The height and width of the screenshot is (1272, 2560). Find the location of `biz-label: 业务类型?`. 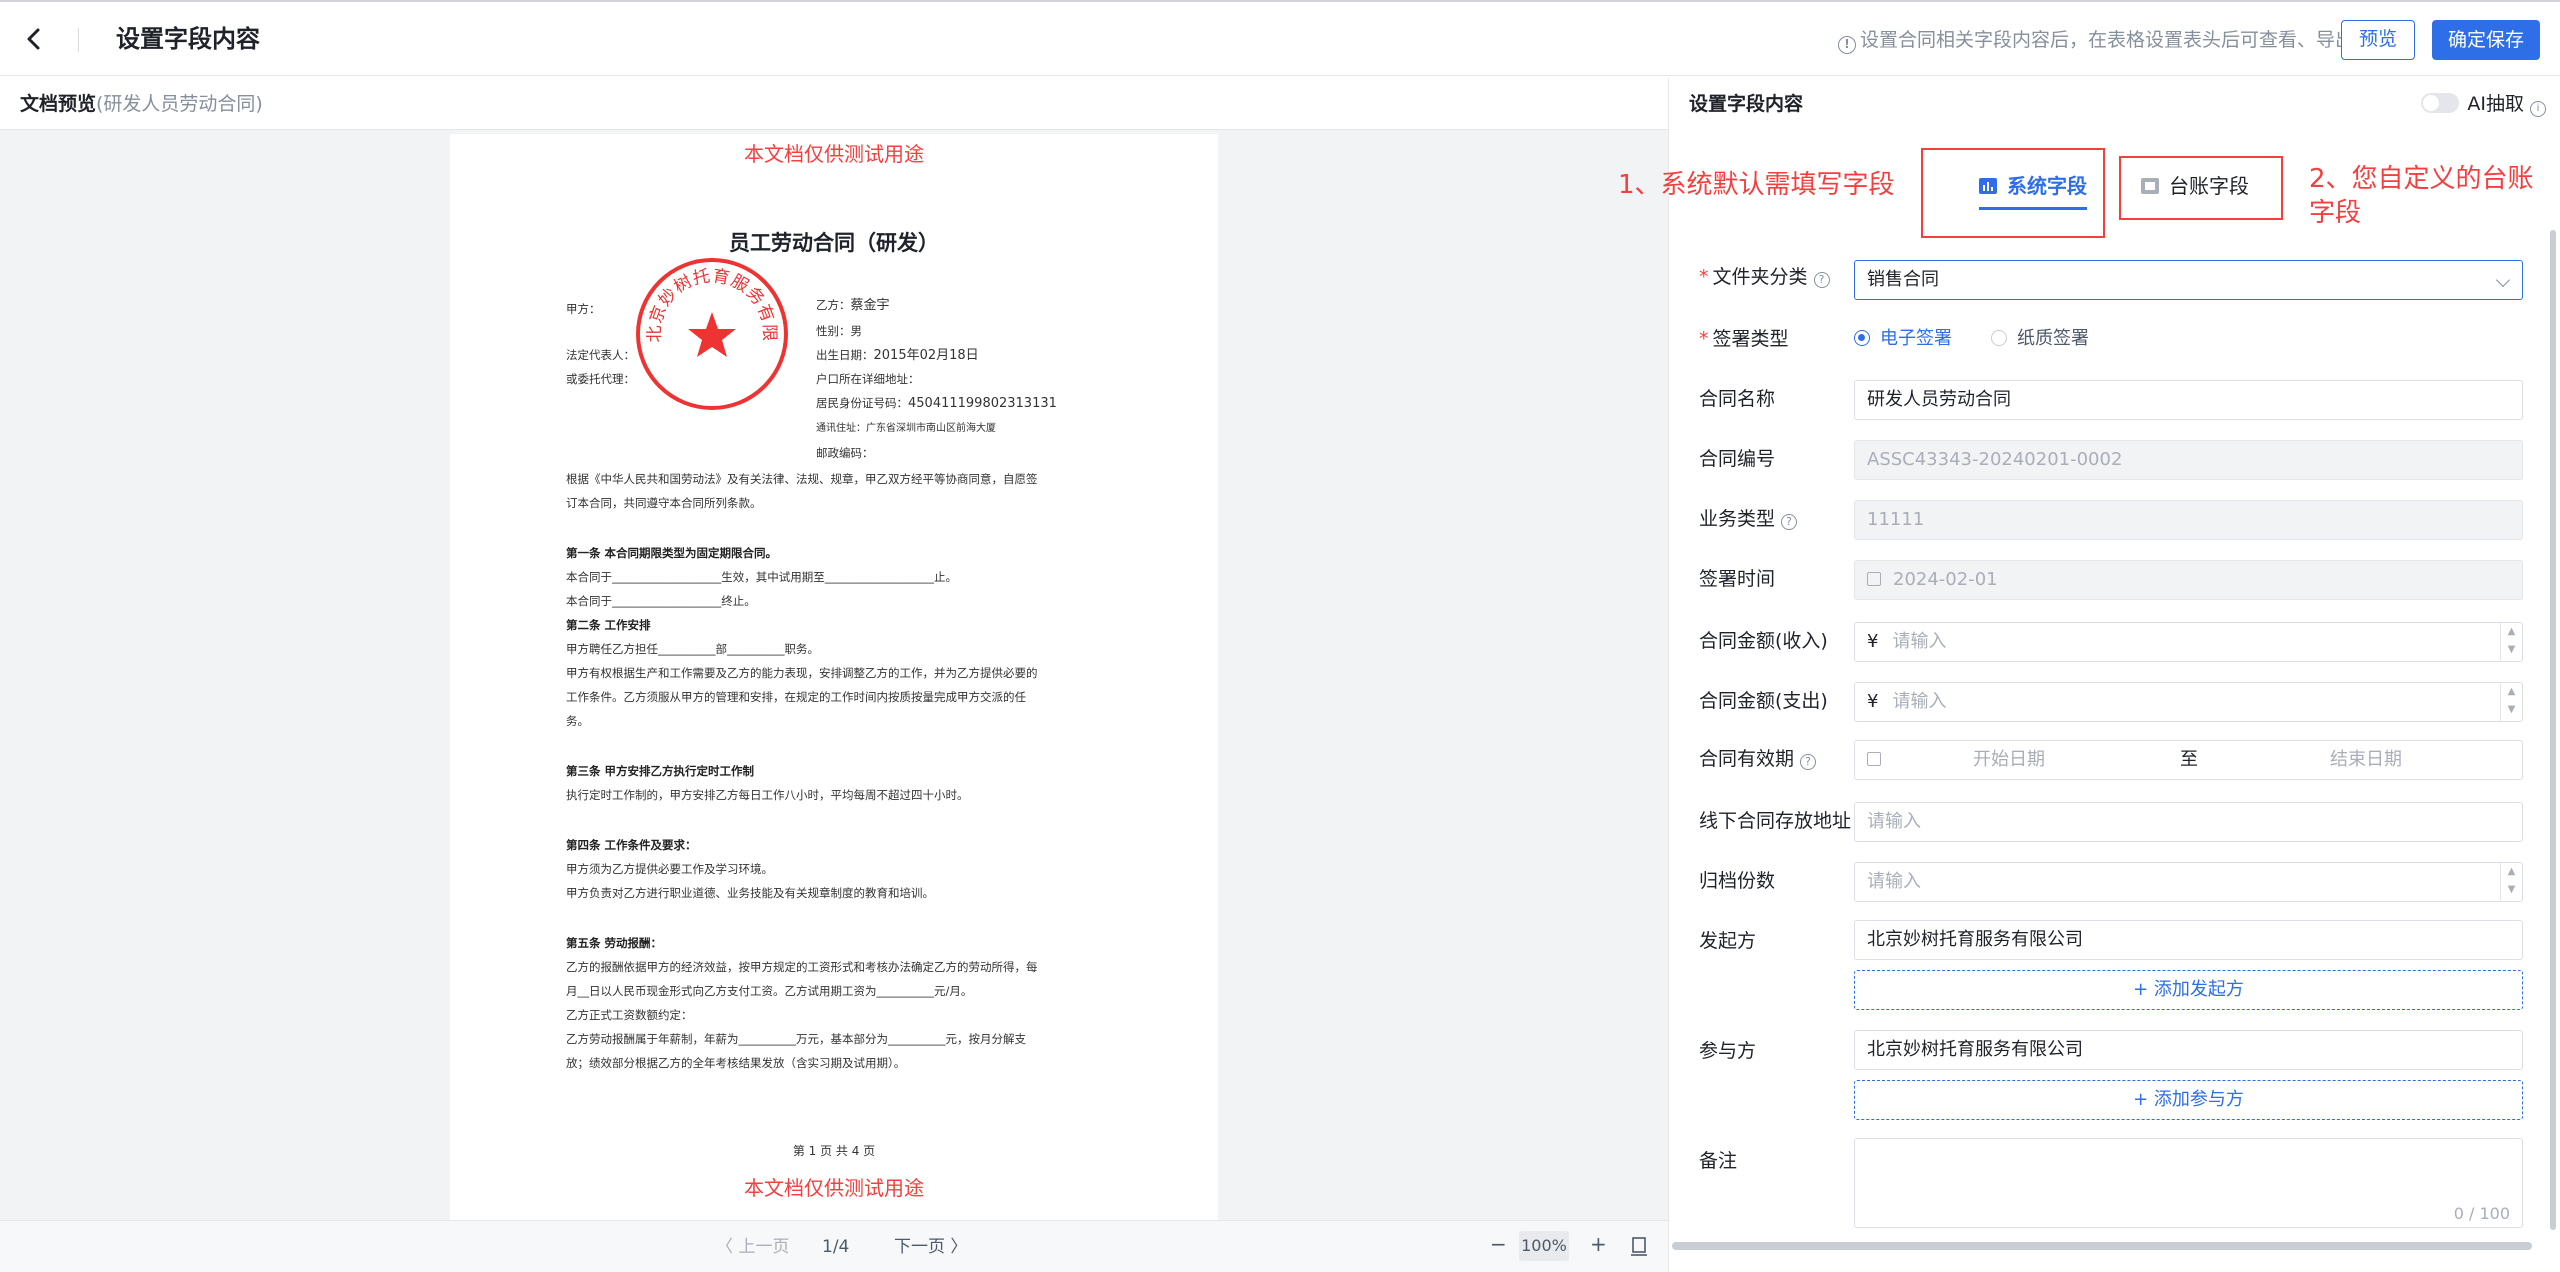

biz-label: 业务类型? is located at coordinates (1748, 519).